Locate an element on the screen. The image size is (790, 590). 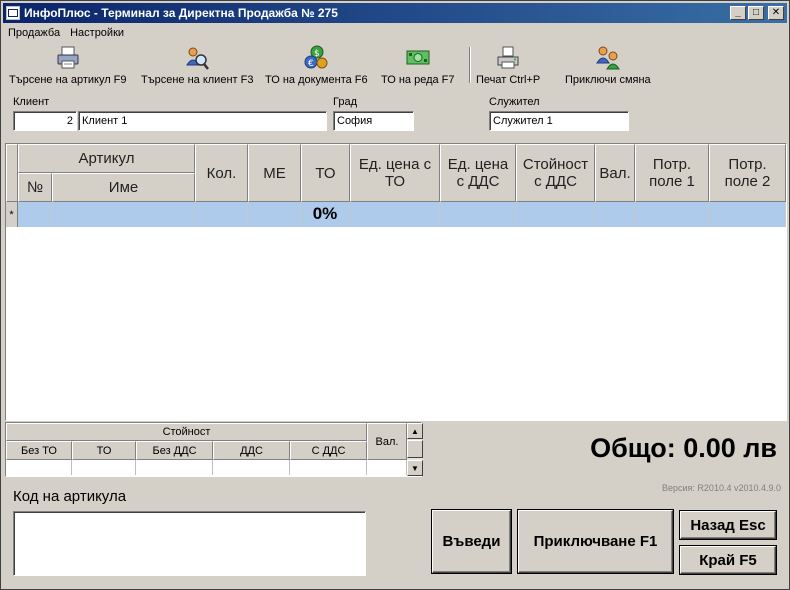
user-magnifier-icon is located at coordinates (197, 58).